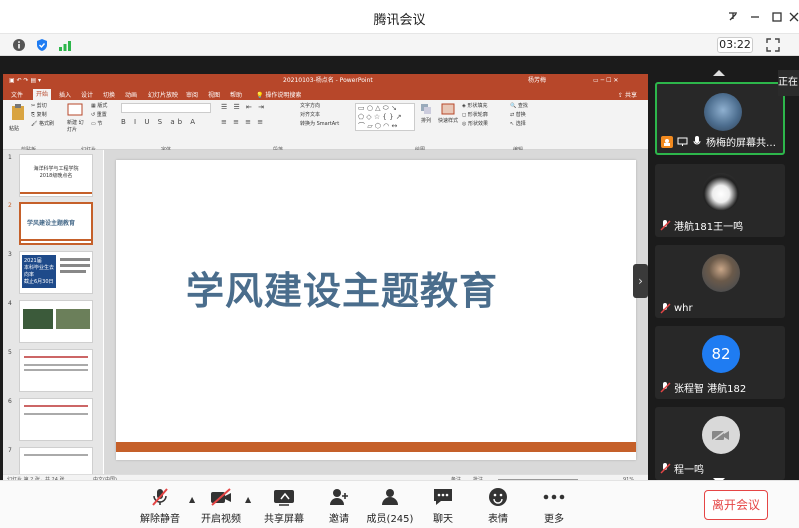  What do you see at coordinates (87, 94) in the screenshot?
I see `ppt-tab-design: 设计` at bounding box center [87, 94].